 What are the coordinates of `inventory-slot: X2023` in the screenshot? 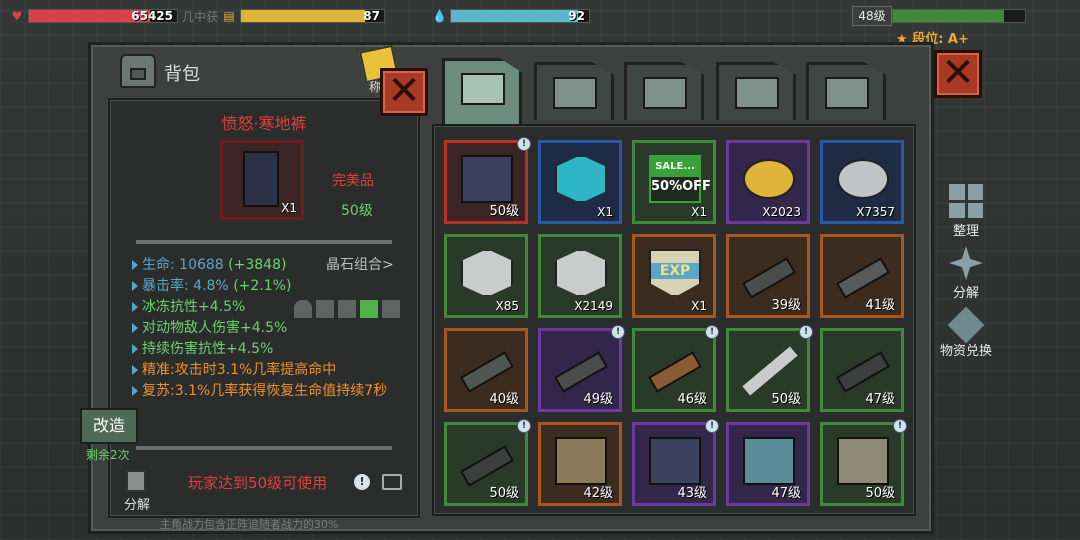 It's located at (768, 182).